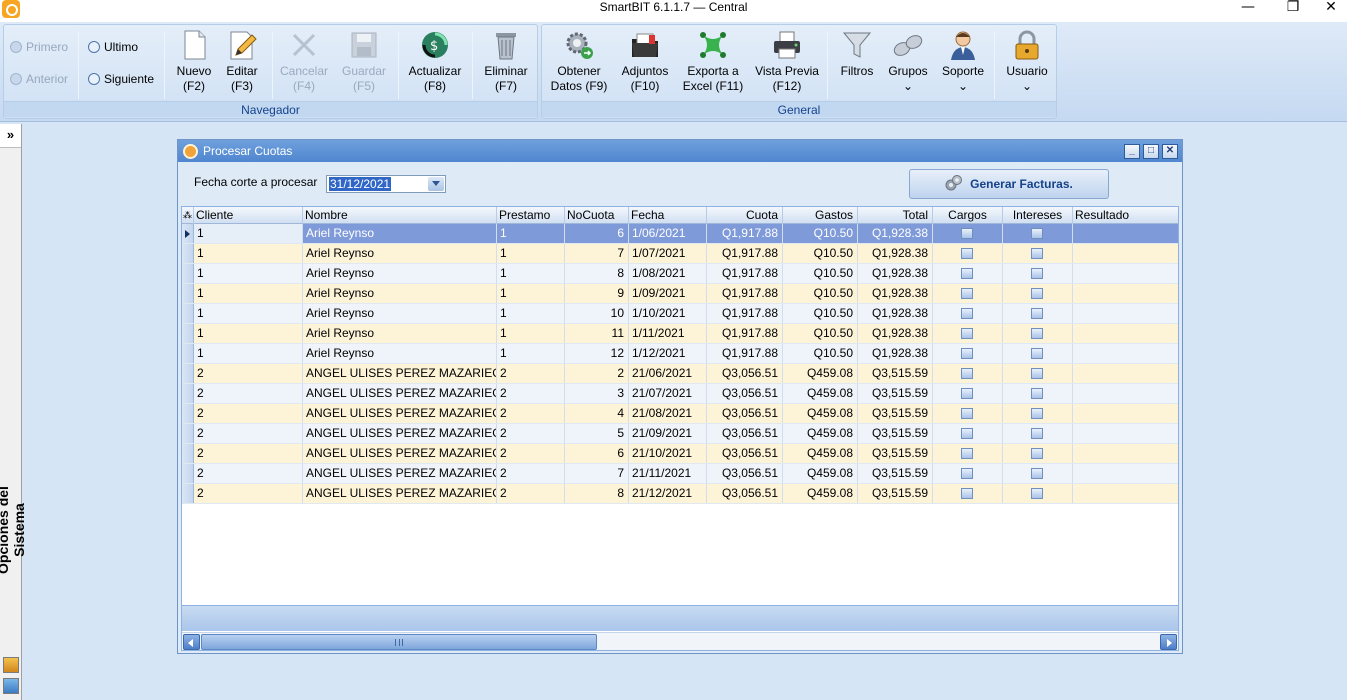 The image size is (1347, 700). Describe the element at coordinates (531, 215) in the screenshot. I see `column-header-prestamo: Prestamo` at that location.